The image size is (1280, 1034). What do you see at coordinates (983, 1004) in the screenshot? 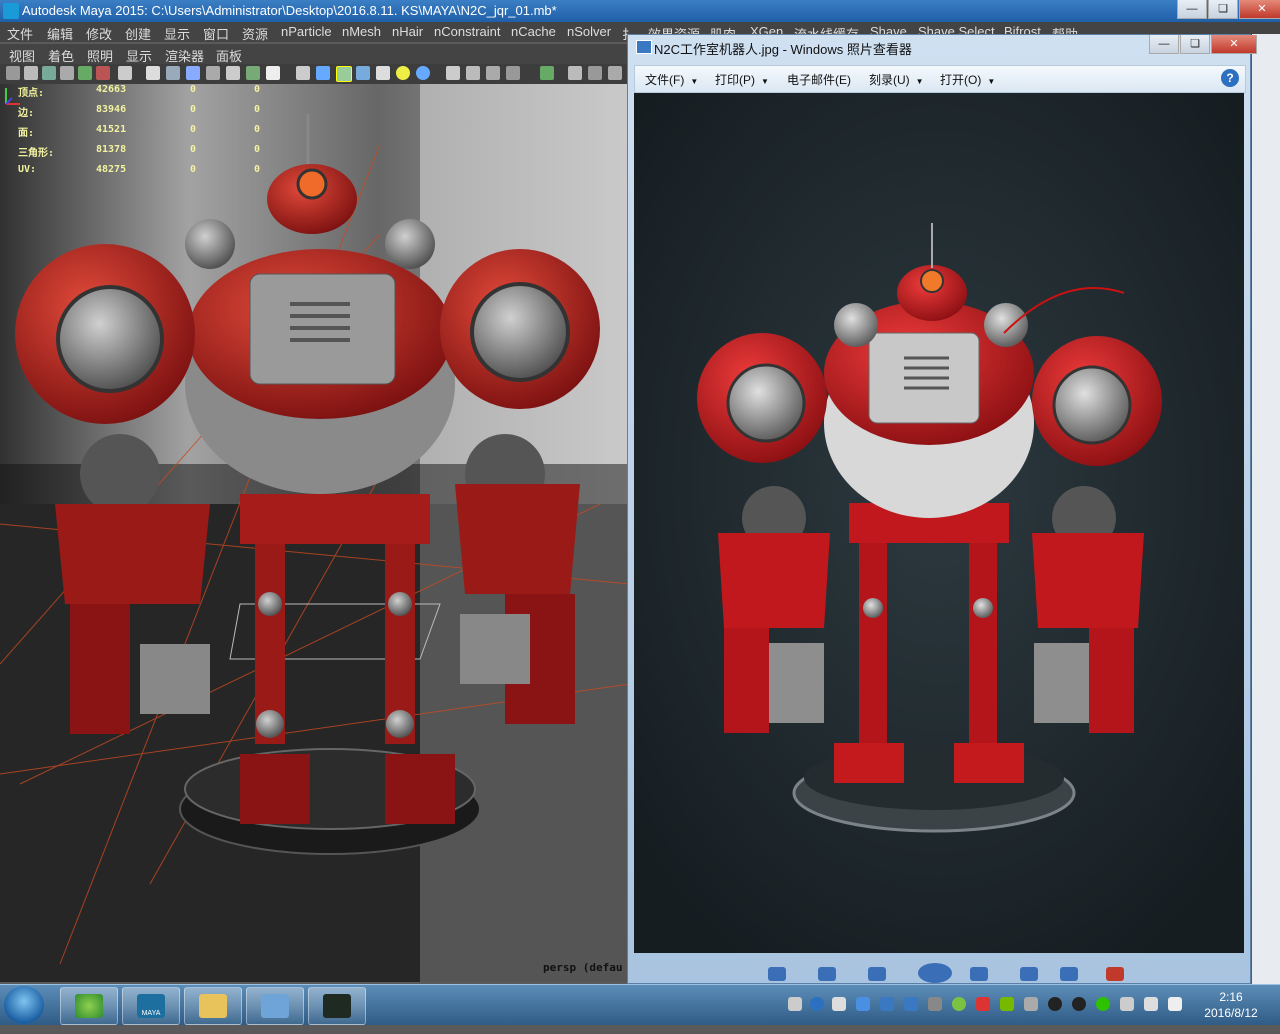
I see `browser-tray-icon` at bounding box center [983, 1004].